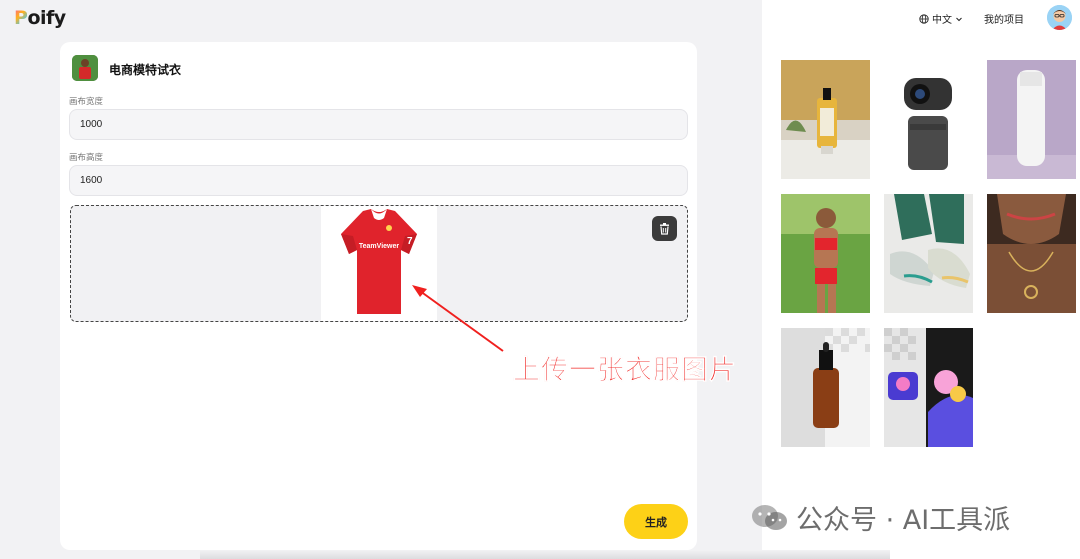 Image resolution: width=1080 pixels, height=559 pixels. Describe the element at coordinates (379, 246) in the screenshot. I see `shirt-sponsor-text: TeamViewer` at that location.